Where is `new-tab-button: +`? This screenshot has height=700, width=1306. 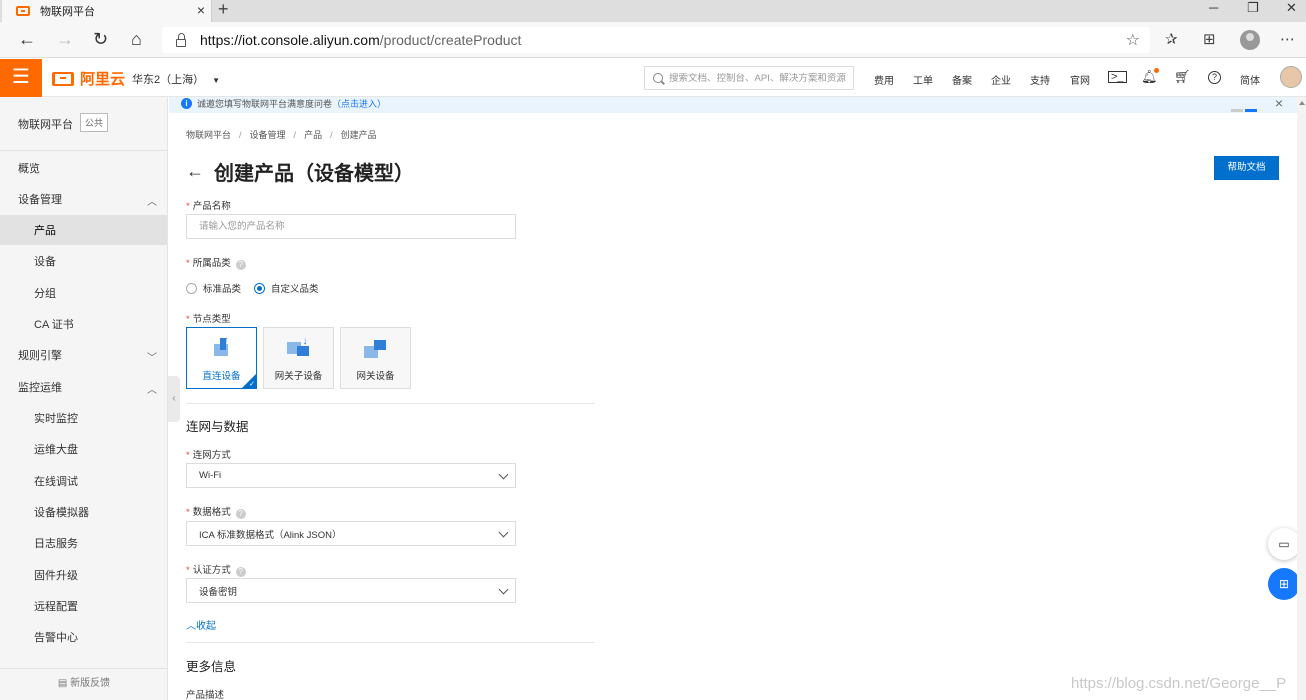
new-tab-button: + is located at coordinates (223, 10).